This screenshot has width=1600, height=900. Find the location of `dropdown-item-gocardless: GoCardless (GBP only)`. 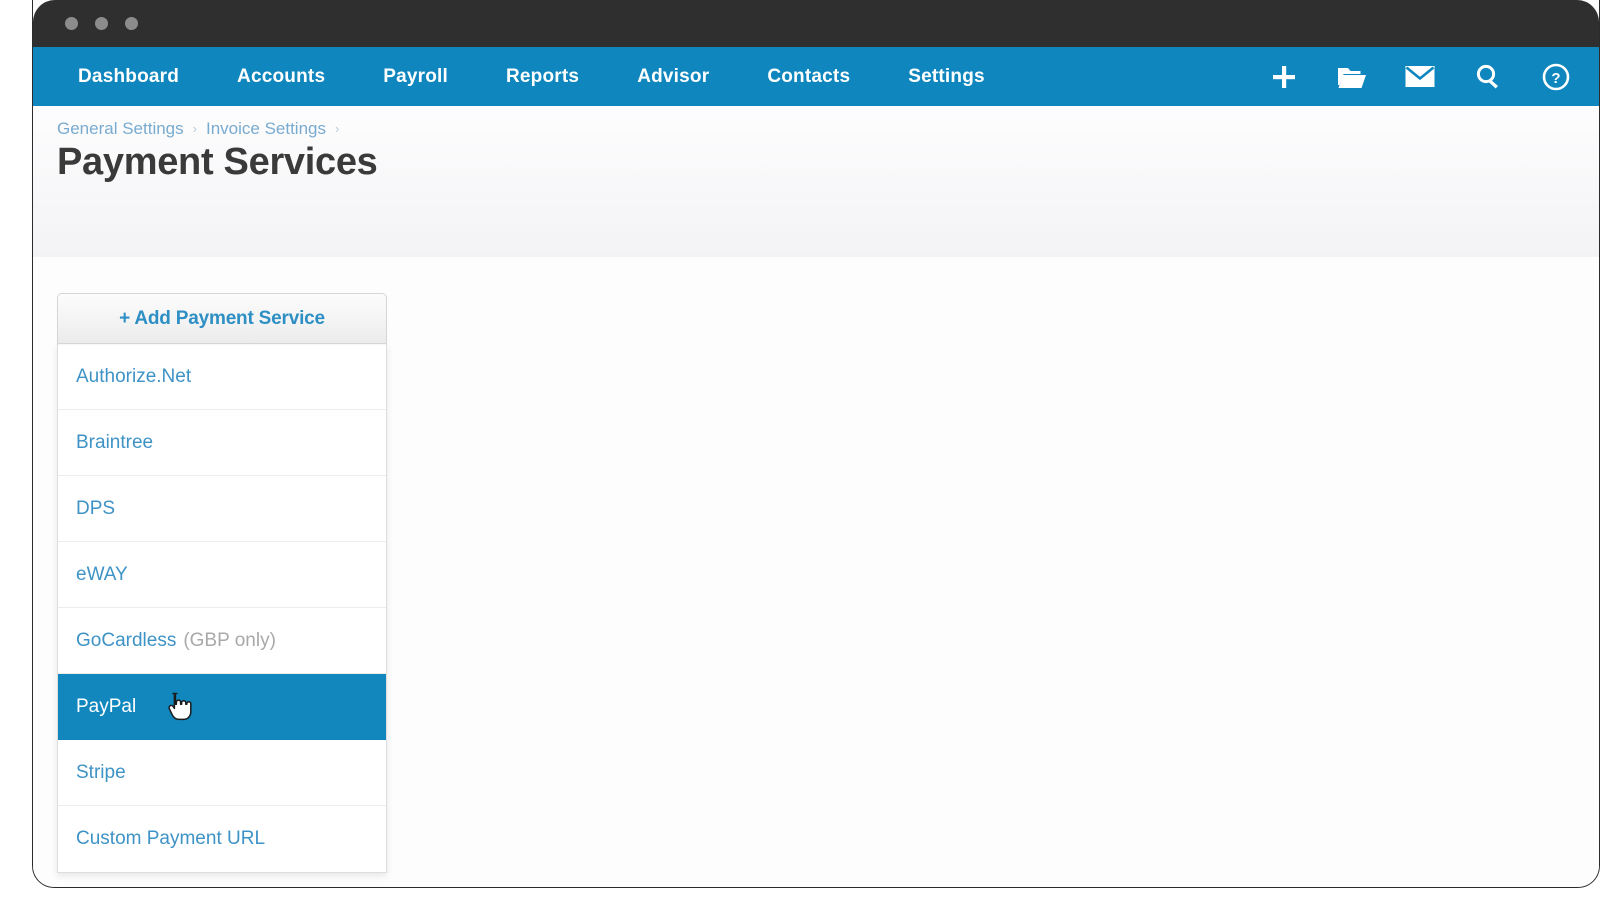

dropdown-item-gocardless: GoCardless (GBP only) is located at coordinates (222, 641).